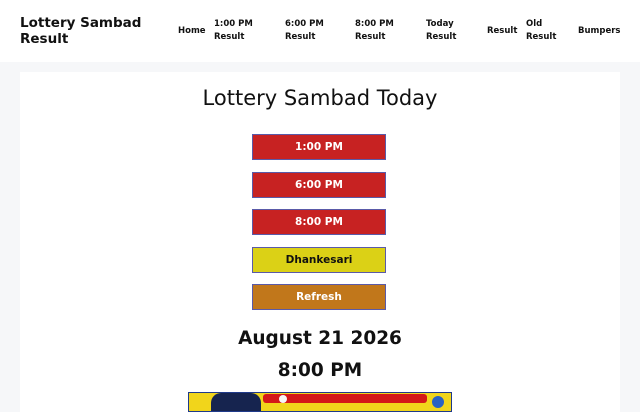 The width and height of the screenshot is (640, 412). I want to click on result-image, so click(320, 402).